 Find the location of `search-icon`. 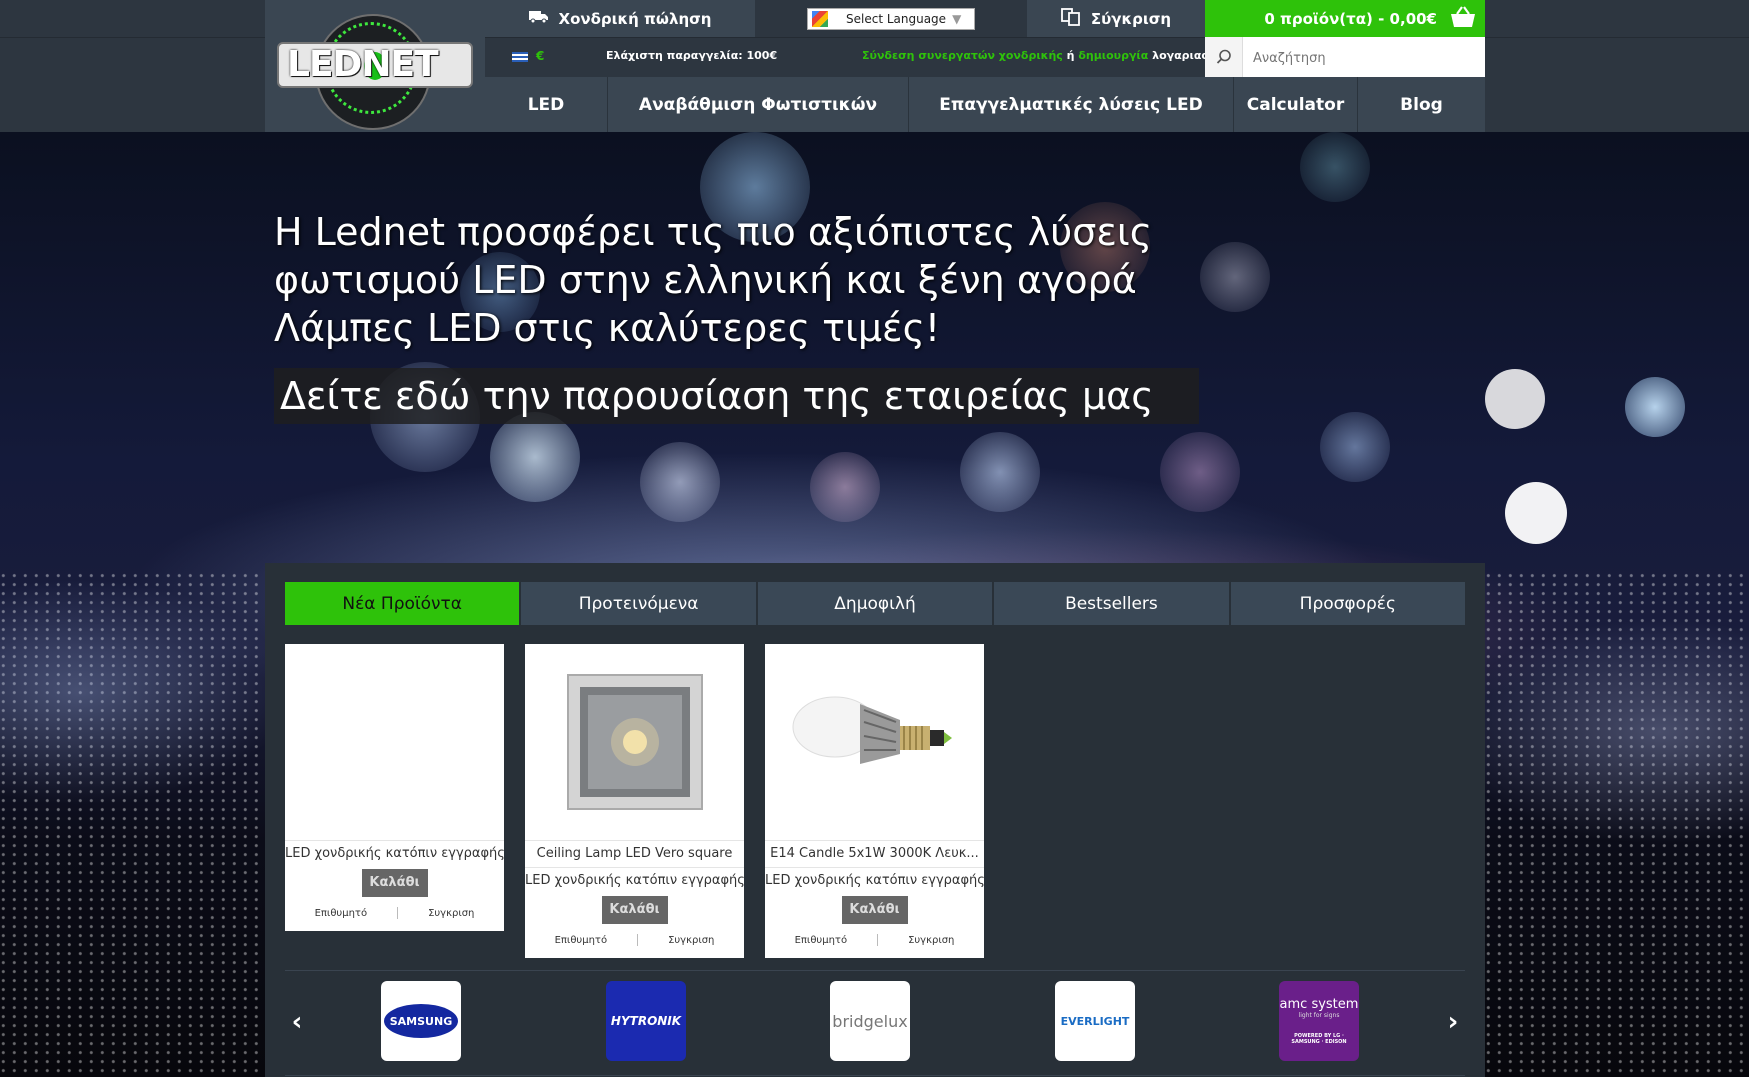

search-icon is located at coordinates (1223, 56).